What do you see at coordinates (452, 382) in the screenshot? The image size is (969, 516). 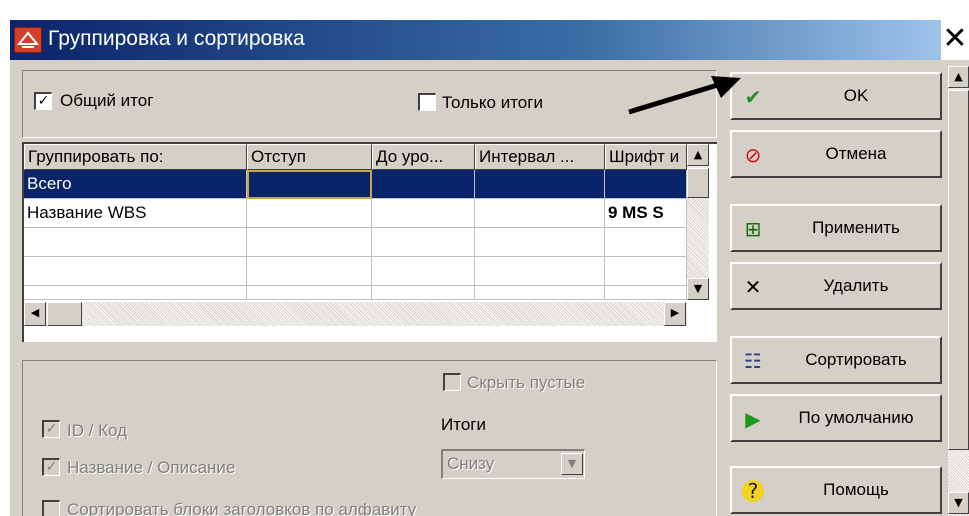 I see `hide-empty-checkbox` at bounding box center [452, 382].